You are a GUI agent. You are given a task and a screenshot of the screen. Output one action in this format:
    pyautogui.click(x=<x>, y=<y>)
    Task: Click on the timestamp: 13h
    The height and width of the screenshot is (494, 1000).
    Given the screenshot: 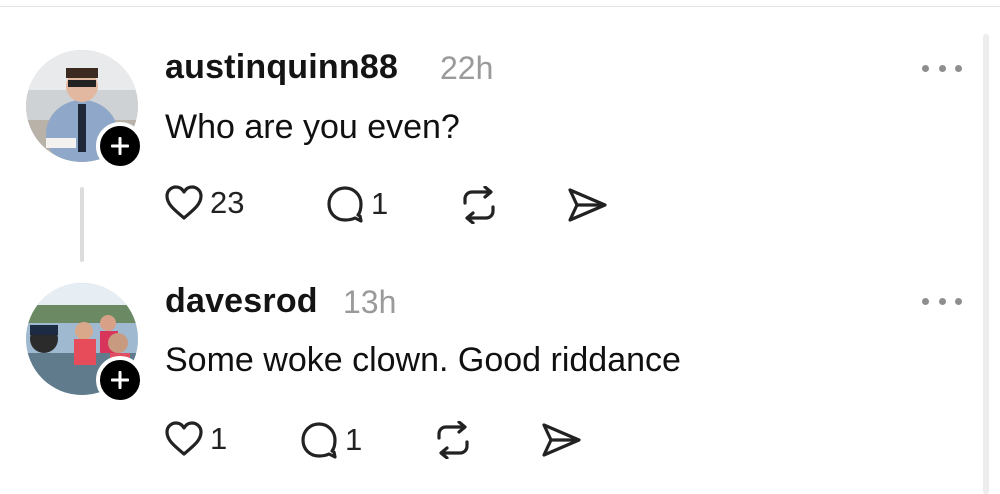 What is the action you would take?
    pyautogui.click(x=370, y=302)
    